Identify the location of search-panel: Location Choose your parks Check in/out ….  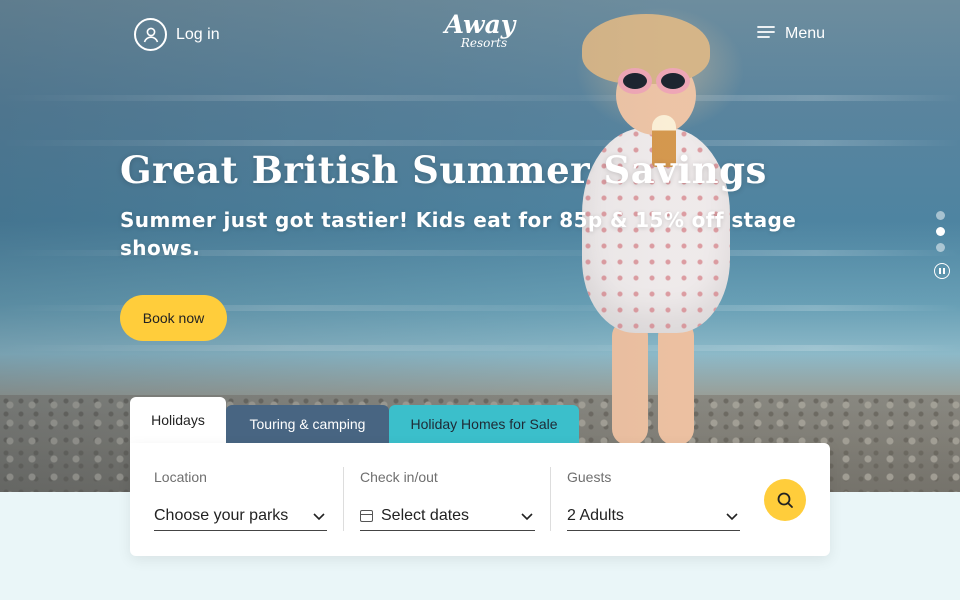
(480, 499).